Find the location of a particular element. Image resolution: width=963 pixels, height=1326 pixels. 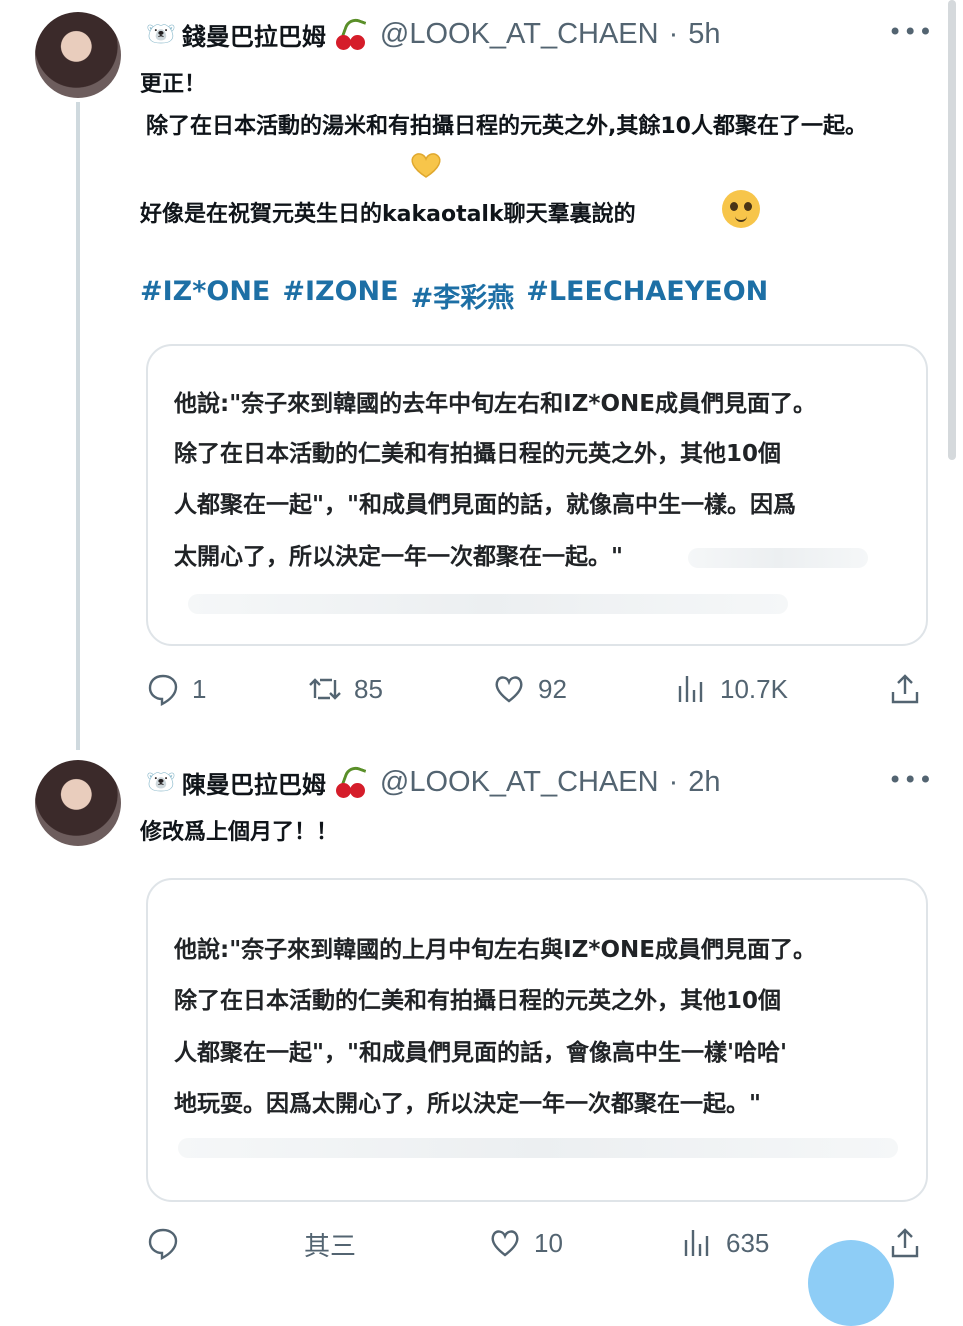

hashtag-list: #IZ*ONE #IZONE #李彩燕 #LEECHAEYEON is located at coordinates (454, 295).